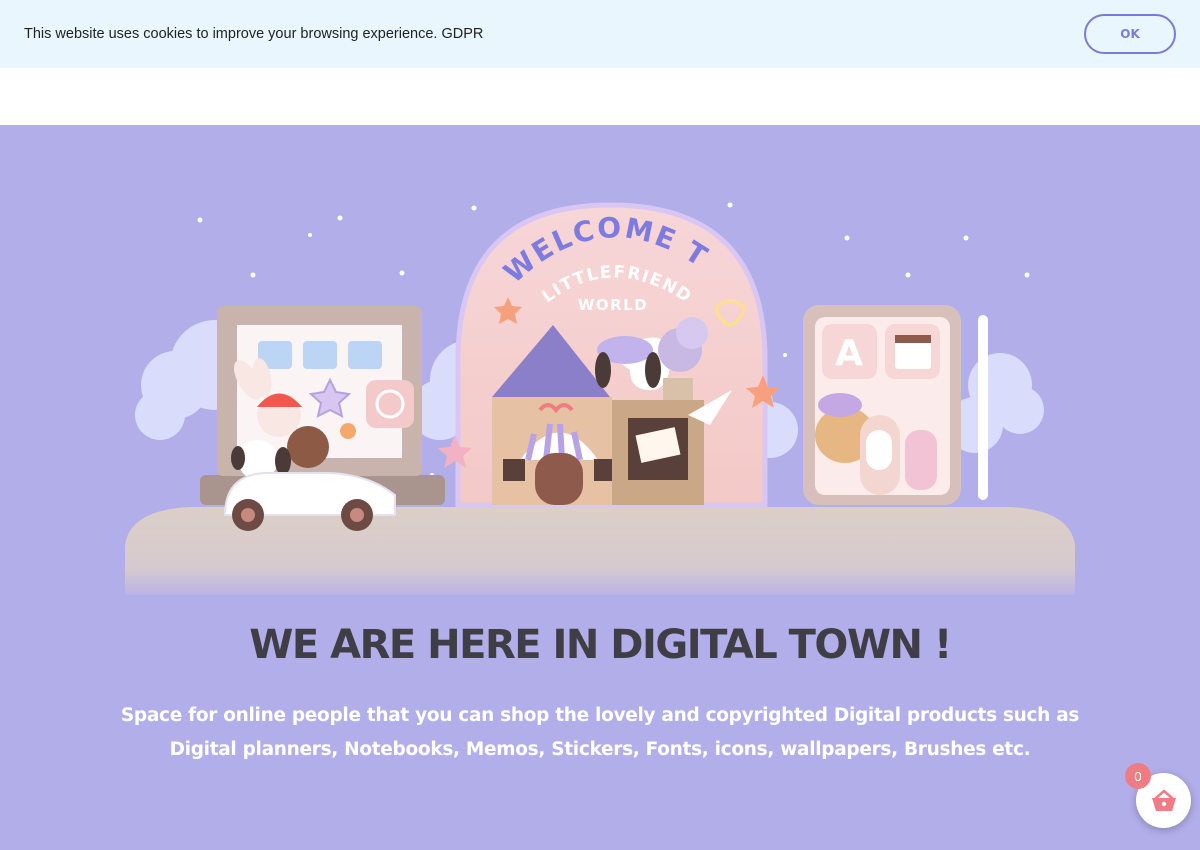 This screenshot has width=1200, height=850. What do you see at coordinates (1138, 776) in the screenshot?
I see `cart-count-badge: 0` at bounding box center [1138, 776].